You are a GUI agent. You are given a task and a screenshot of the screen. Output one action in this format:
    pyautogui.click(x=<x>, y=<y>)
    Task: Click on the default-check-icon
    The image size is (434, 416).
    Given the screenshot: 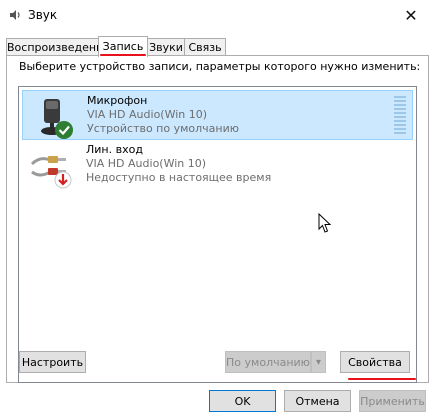 What is the action you would take?
    pyautogui.click(x=64, y=130)
    